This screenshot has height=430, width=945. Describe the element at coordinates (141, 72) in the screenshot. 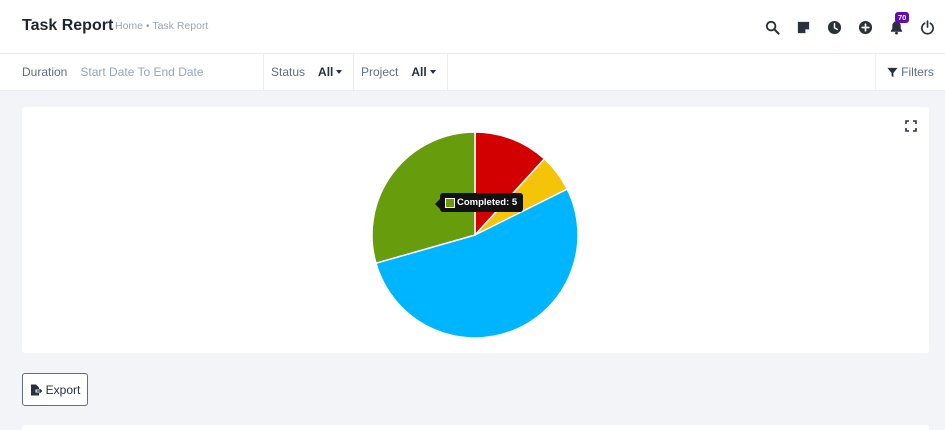

I see `date-range-input: Start Date To End Date` at that location.